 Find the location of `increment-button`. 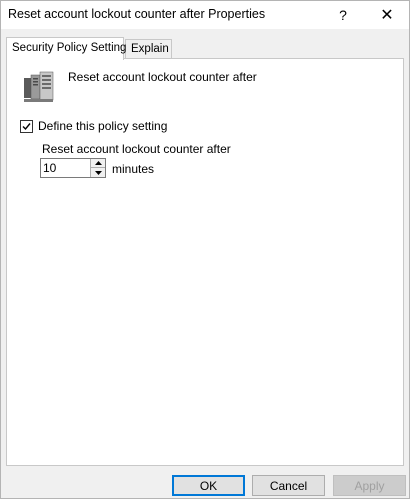

increment-button is located at coordinates (97, 163).